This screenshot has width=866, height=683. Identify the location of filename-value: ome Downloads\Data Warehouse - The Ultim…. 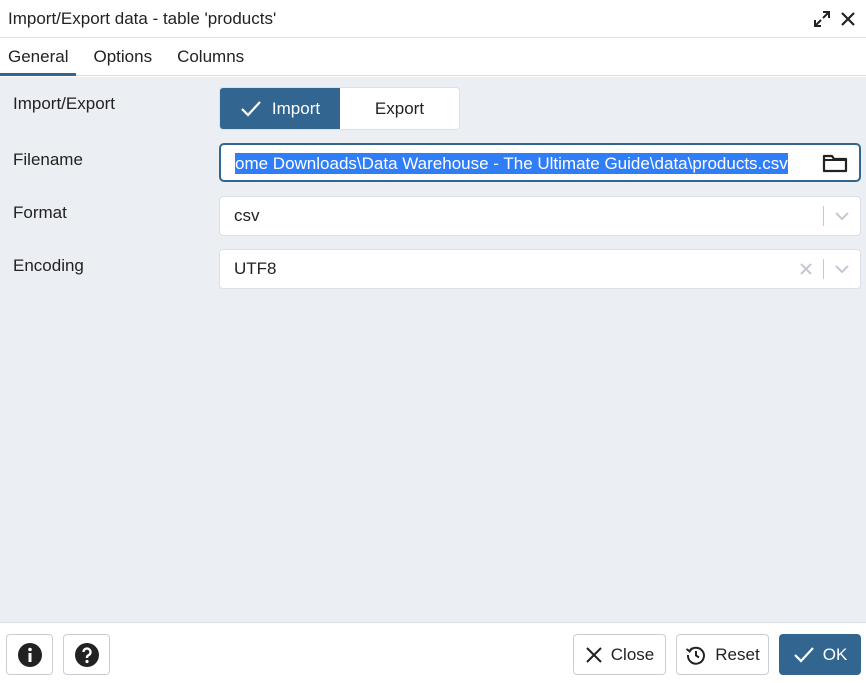
(511, 163).